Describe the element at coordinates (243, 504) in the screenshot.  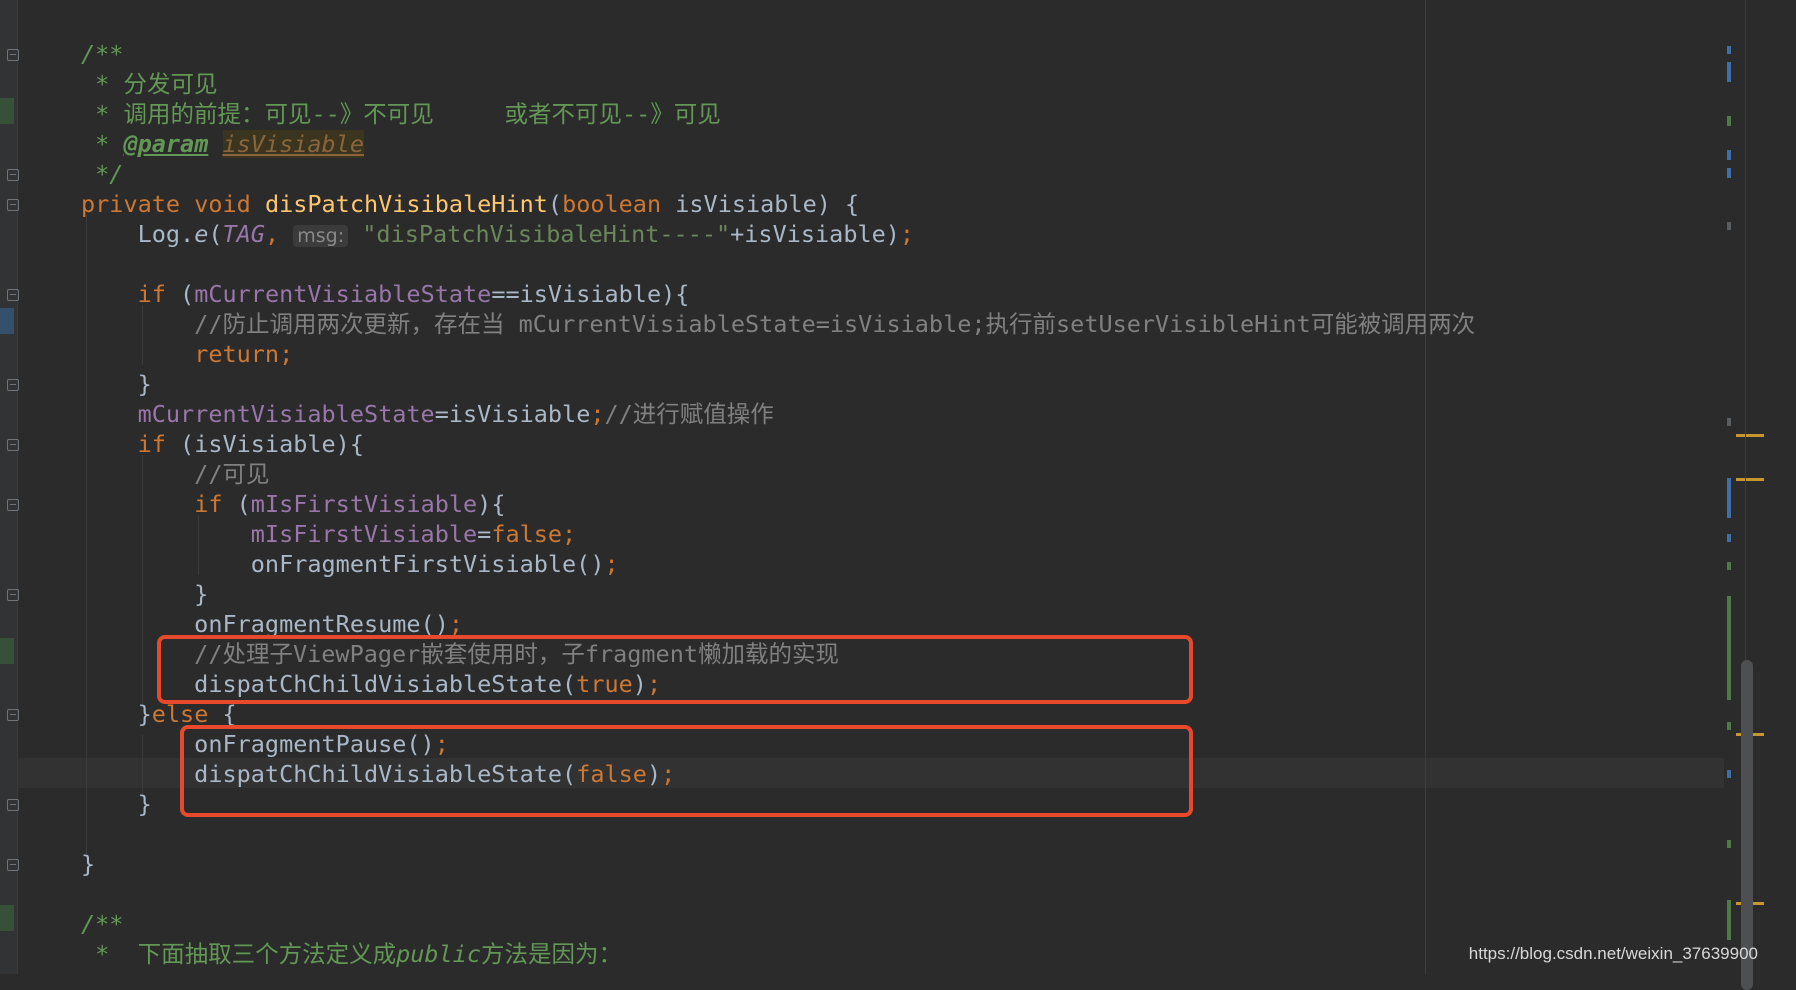
I see `code-token: (` at that location.